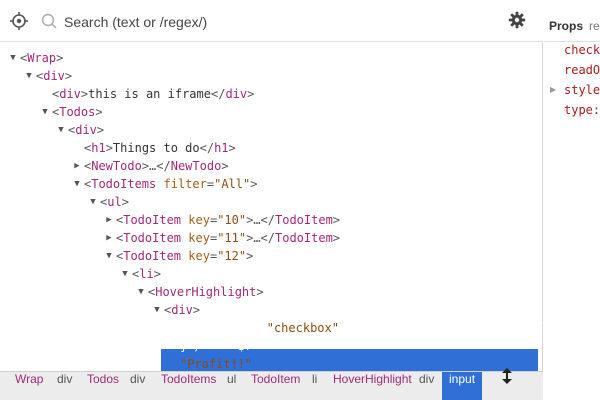 This screenshot has width=600, height=400. What do you see at coordinates (271, 148) in the screenshot?
I see `tree-row: <h1>Things to do</h1>` at bounding box center [271, 148].